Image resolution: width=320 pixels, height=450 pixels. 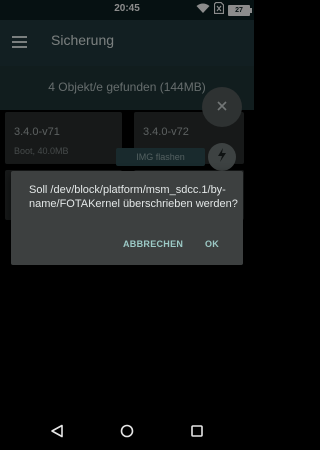 What do you see at coordinates (212, 244) in the screenshot?
I see `ok-button: OK` at bounding box center [212, 244].